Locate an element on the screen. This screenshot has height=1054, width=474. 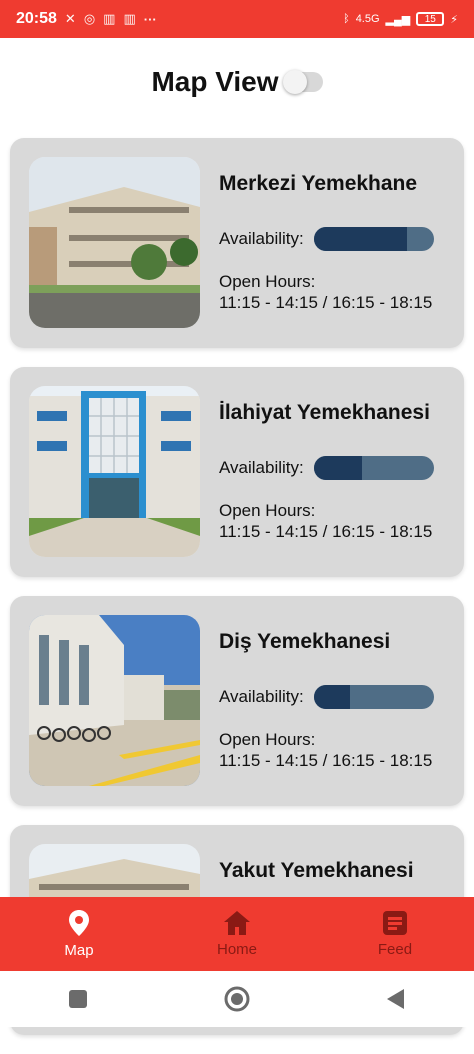
nav-label-home: Home is located at coordinates (236, 949).